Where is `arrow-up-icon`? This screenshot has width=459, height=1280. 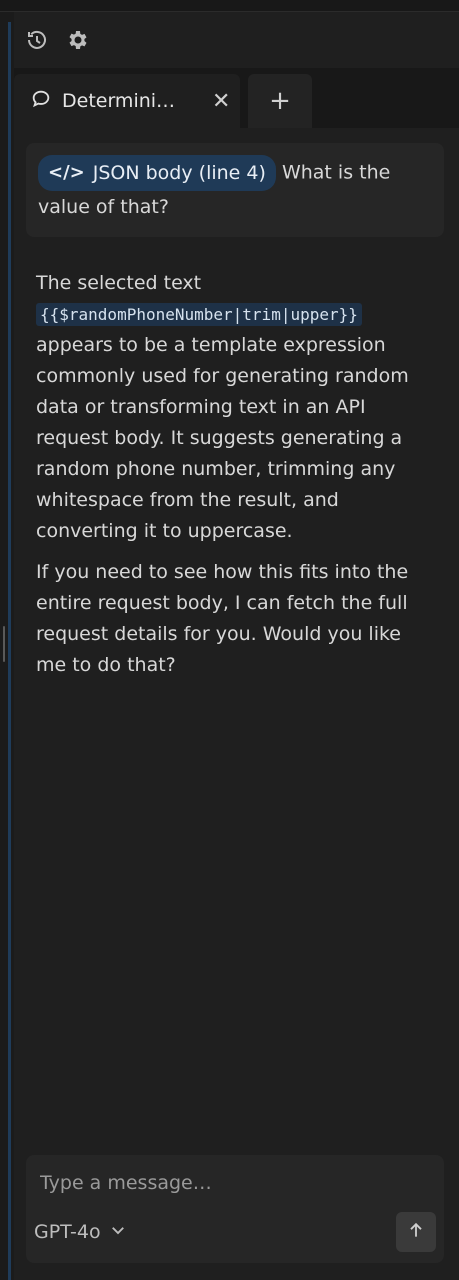
arrow-up-icon is located at coordinates (416, 1232).